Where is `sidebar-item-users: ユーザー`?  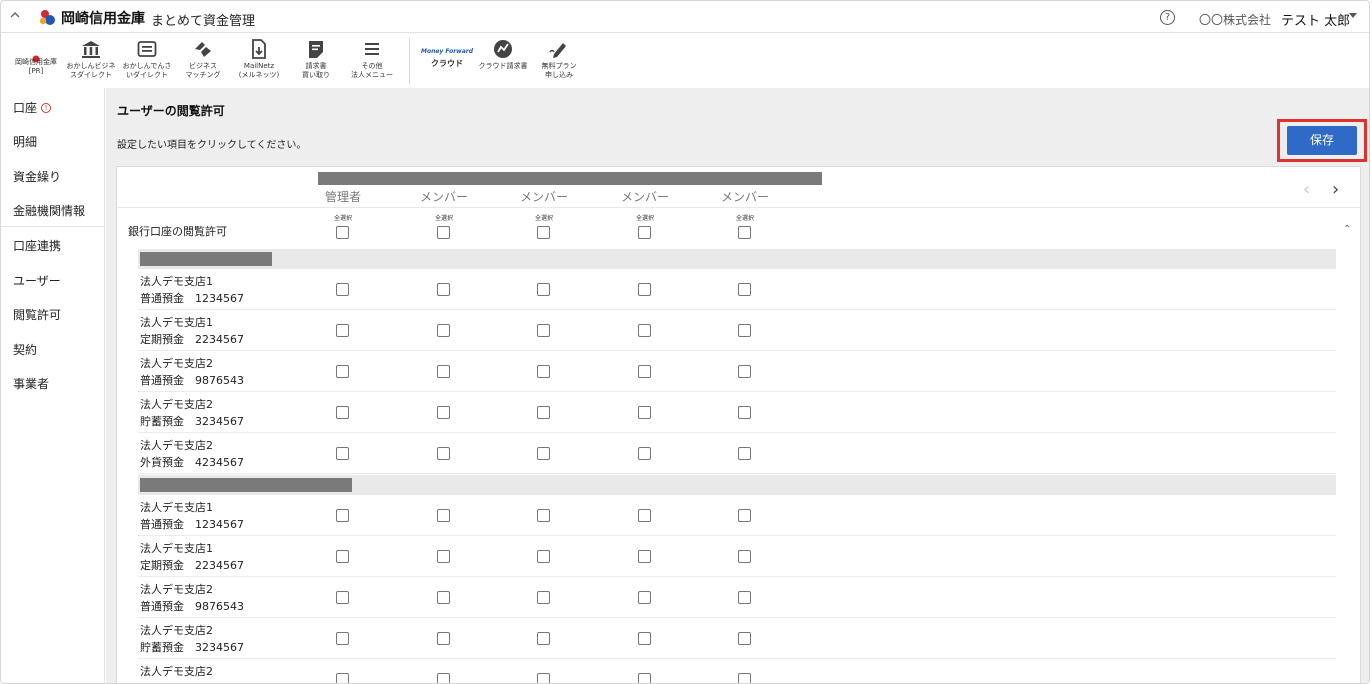
sidebar-item-users: ユーザー is located at coordinates (37, 280).